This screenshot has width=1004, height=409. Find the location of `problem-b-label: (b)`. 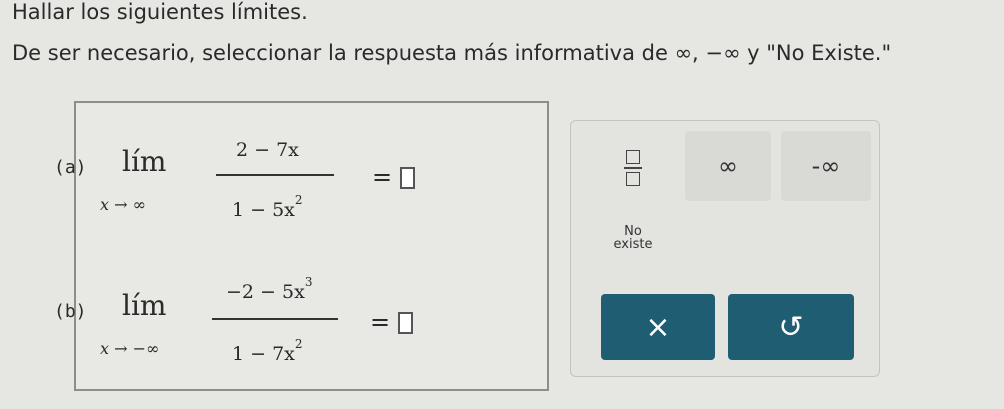

problem-b-label: (b) is located at coordinates (70, 311).